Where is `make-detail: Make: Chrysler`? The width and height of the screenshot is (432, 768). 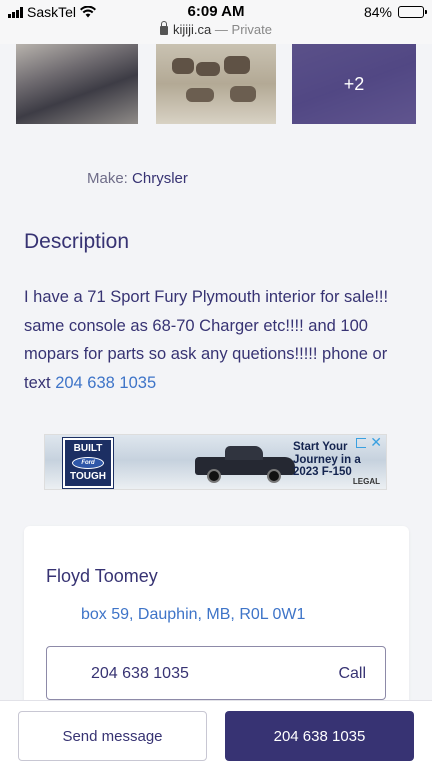
make-detail: Make: Chrysler is located at coordinates (137, 178).